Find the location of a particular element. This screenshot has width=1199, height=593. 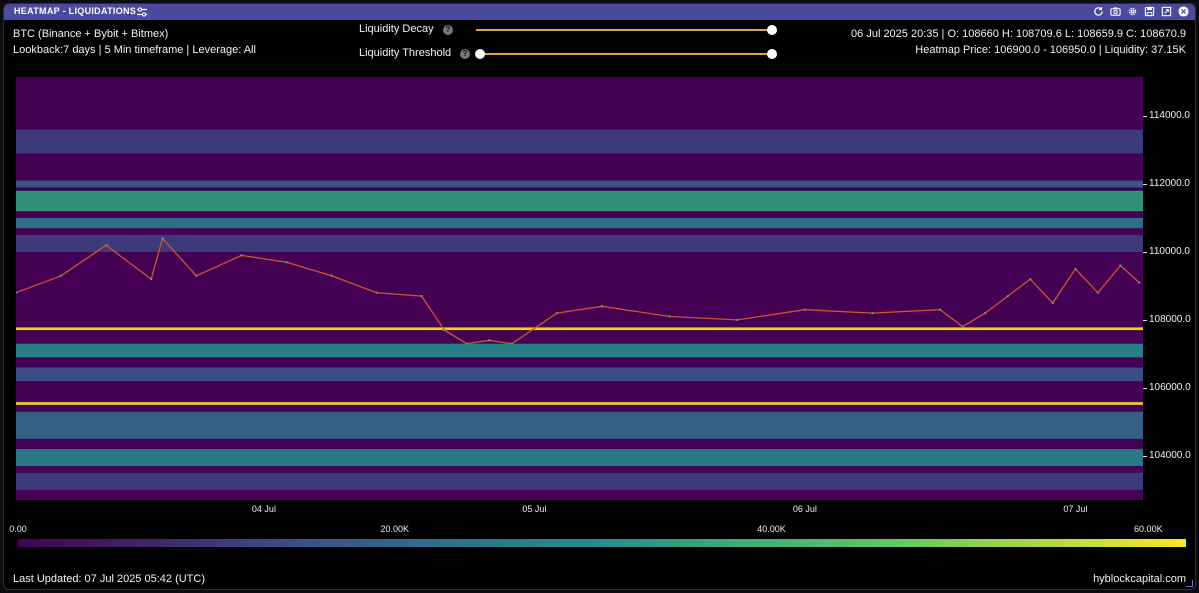

y-tick-label: 104000.0 is located at coordinates (1170, 455).